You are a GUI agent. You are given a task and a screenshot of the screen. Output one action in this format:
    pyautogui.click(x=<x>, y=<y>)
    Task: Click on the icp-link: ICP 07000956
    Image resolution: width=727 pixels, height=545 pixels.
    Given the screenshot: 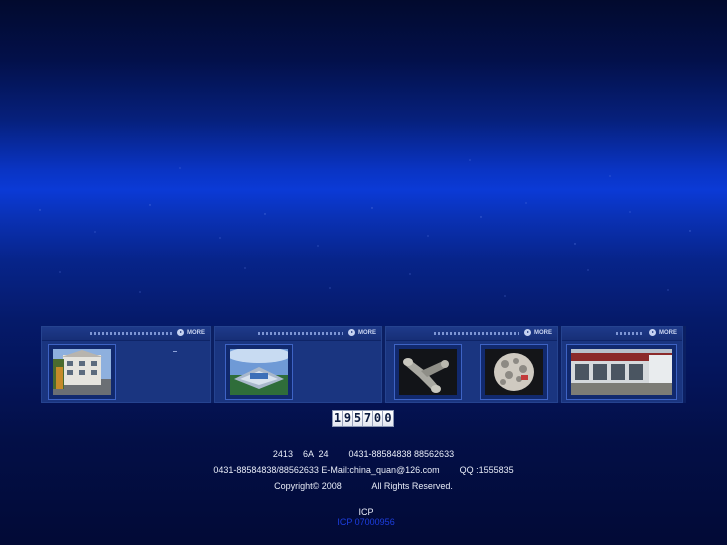 What is the action you would take?
    pyautogui.click(x=365, y=522)
    